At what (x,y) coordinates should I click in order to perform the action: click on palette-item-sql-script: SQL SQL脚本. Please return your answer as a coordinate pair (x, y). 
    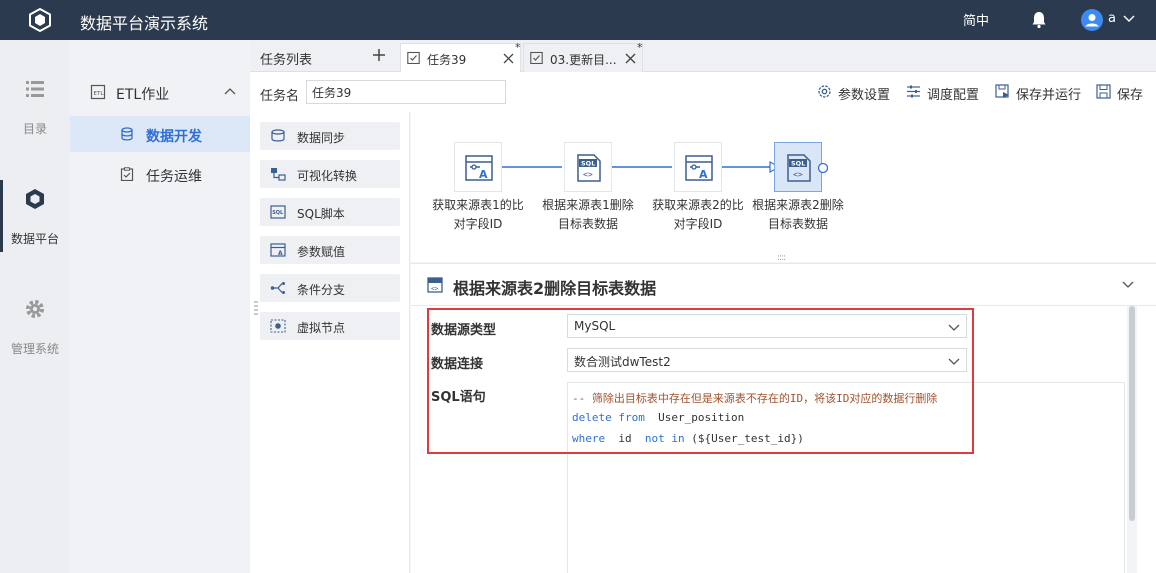
    Looking at the image, I should click on (330, 212).